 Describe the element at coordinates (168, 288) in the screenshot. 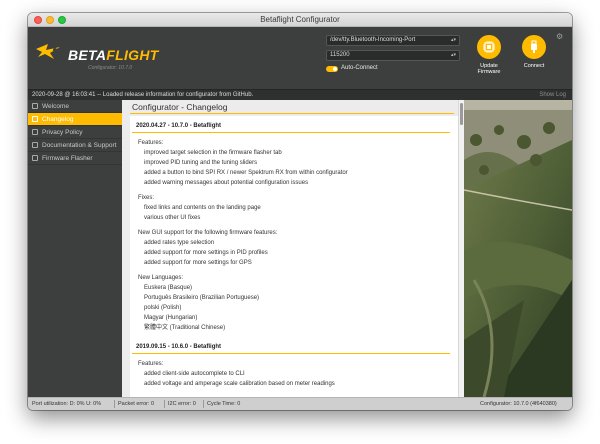

I see `list-item: Euskera (Basque)` at that location.